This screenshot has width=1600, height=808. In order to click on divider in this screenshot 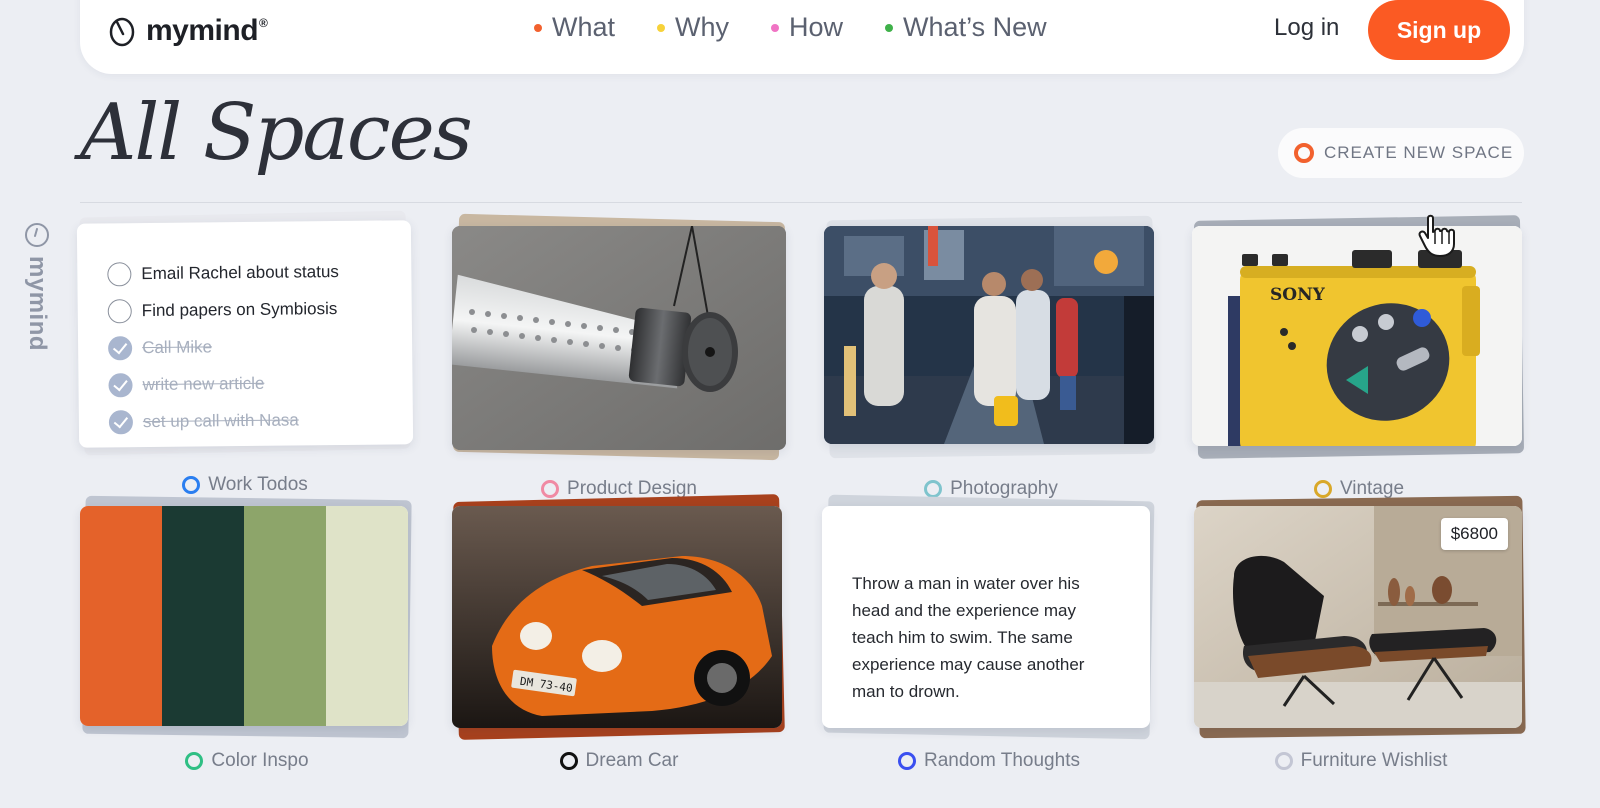, I will do `click(801, 202)`.